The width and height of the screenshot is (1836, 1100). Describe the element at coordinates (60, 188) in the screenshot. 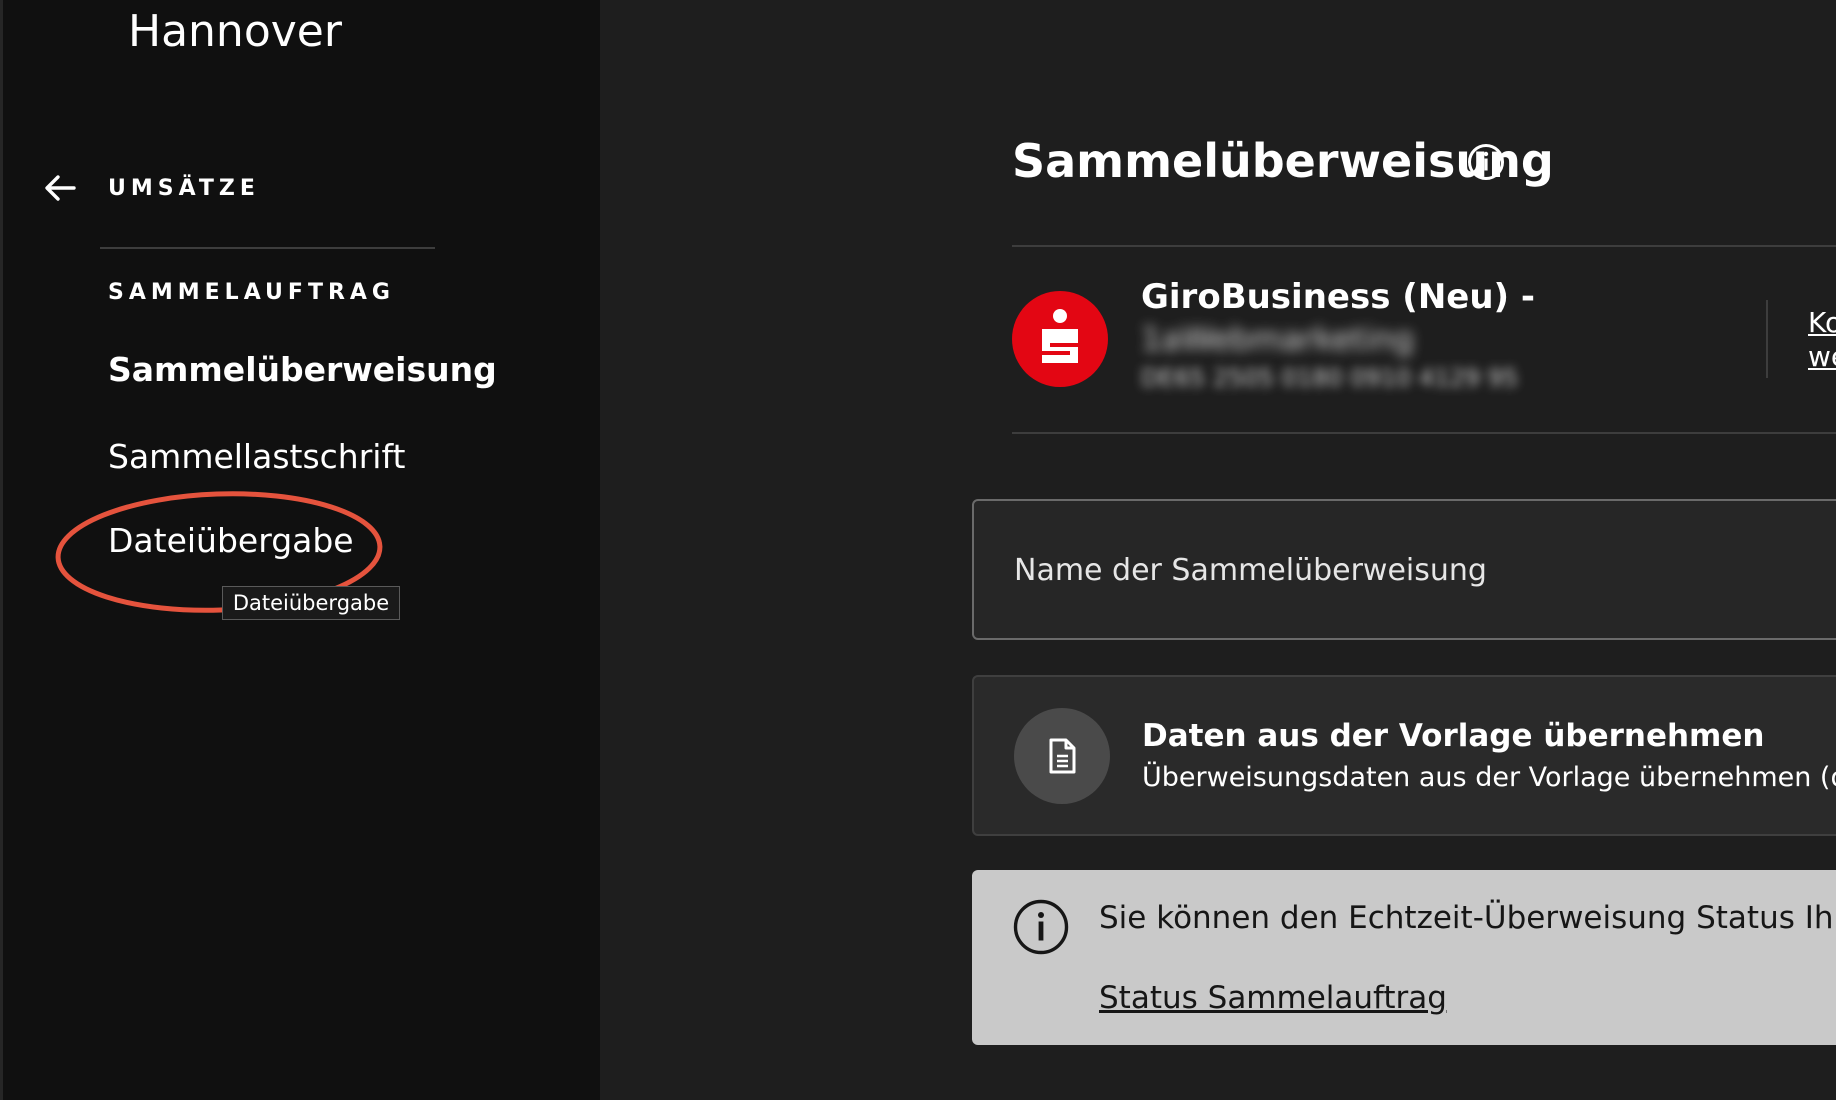

I see `arrow-left-icon` at that location.